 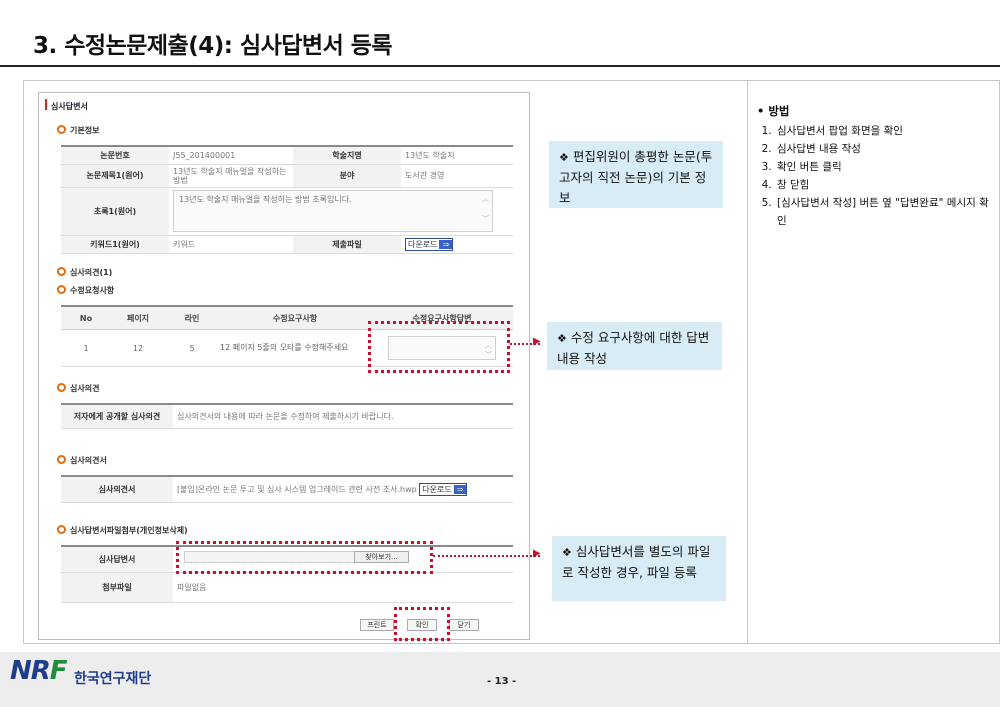 I want to click on reply-file-label: 심사답변서, so click(x=117, y=559).